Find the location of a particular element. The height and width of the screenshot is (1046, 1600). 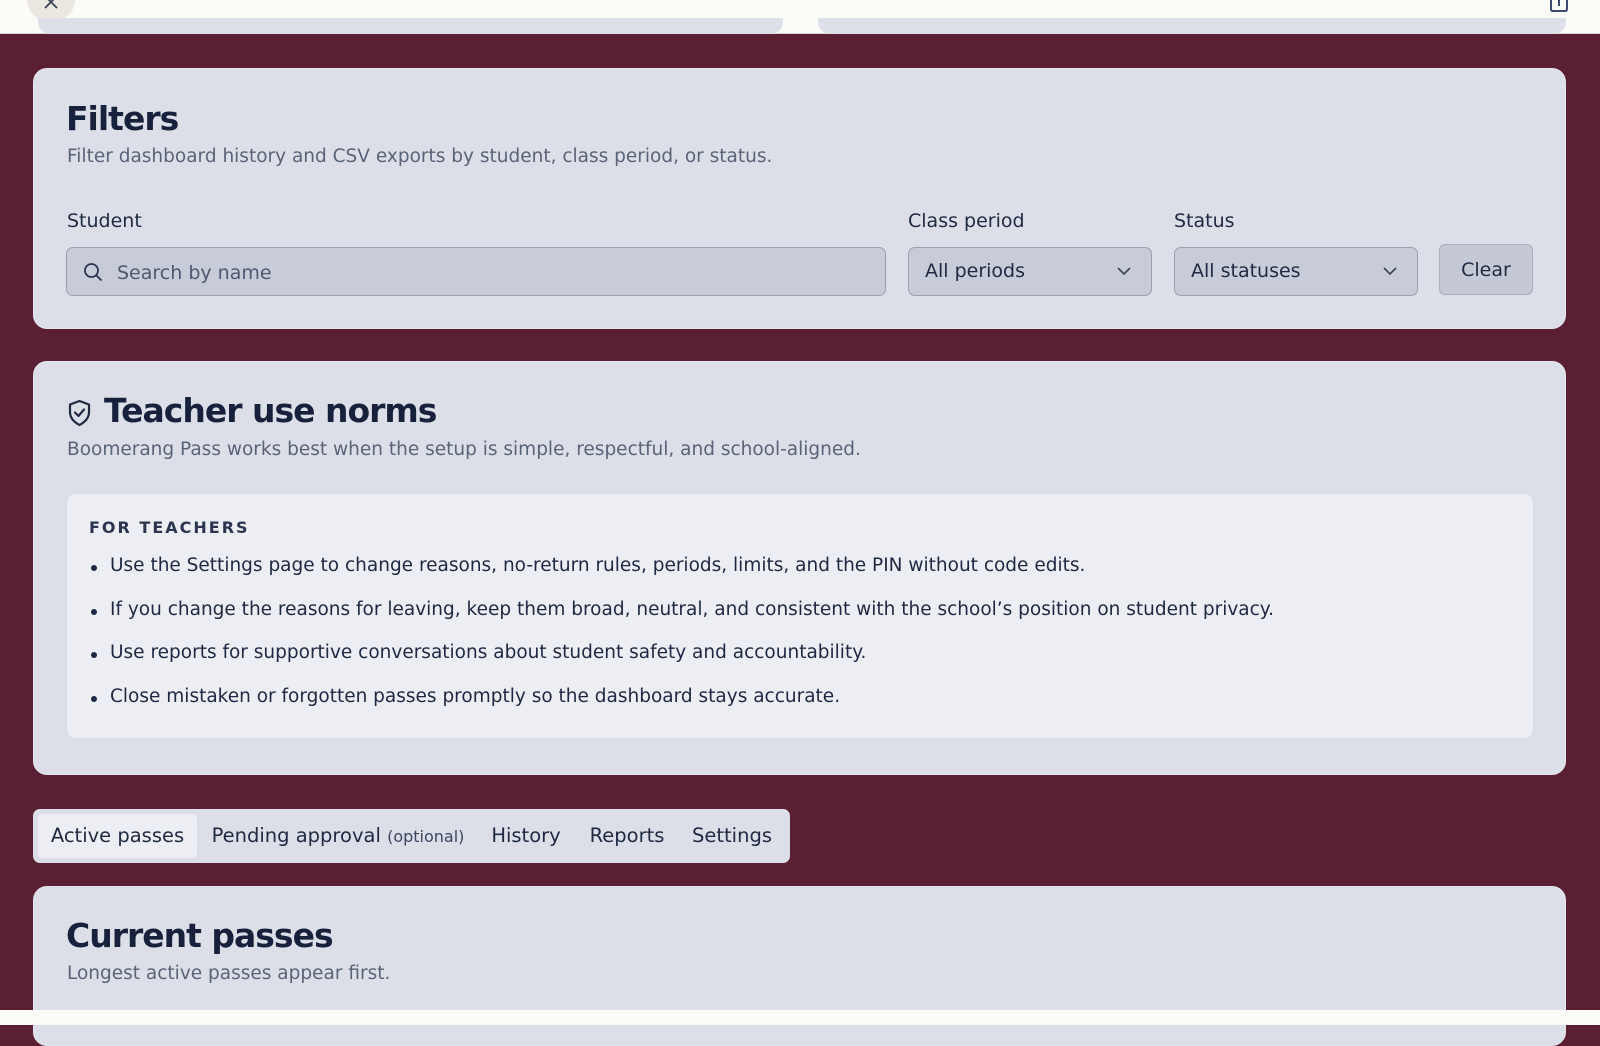

close-icon is located at coordinates (51, 4).